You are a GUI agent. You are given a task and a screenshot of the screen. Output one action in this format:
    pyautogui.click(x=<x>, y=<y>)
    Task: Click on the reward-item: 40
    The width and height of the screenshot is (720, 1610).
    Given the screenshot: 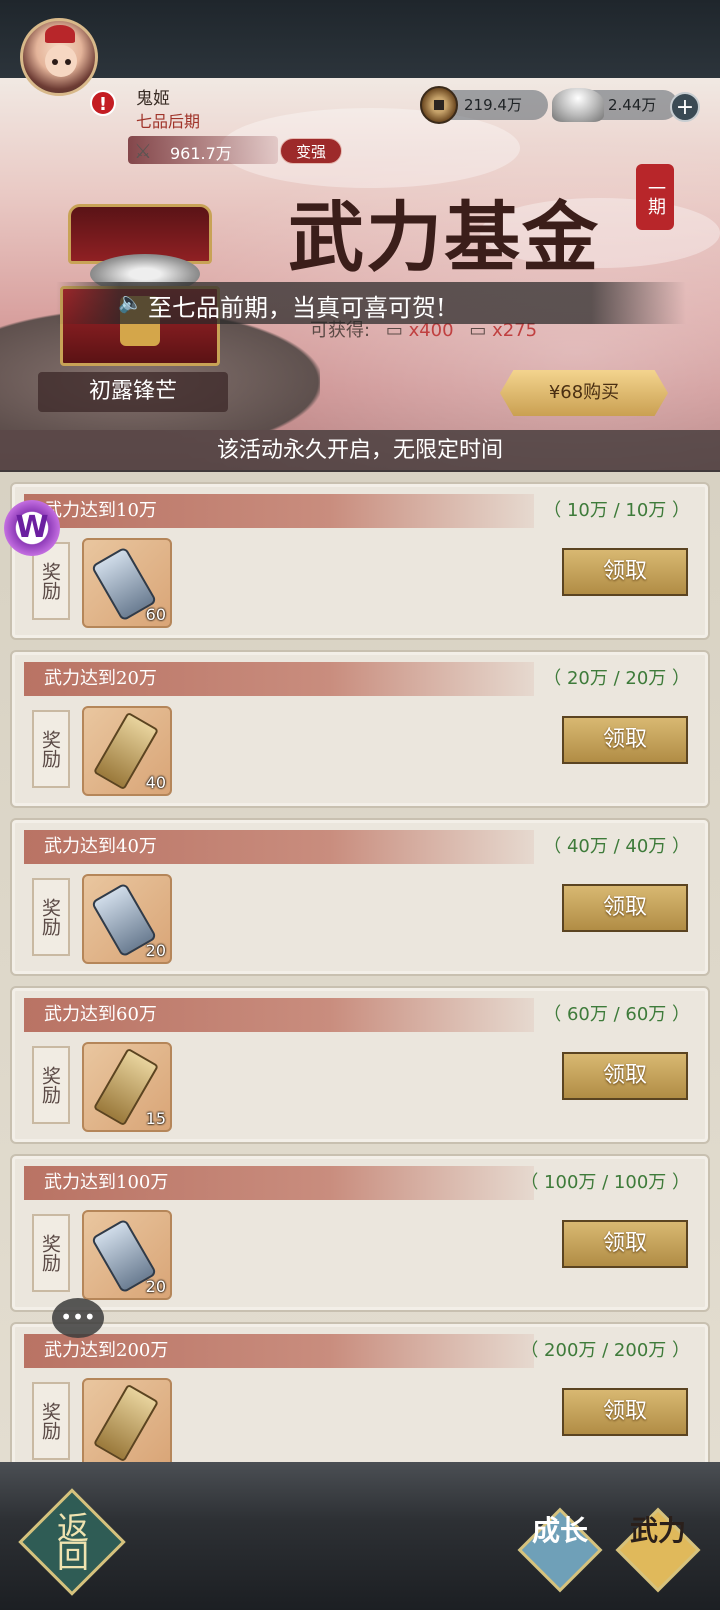 What is the action you would take?
    pyautogui.click(x=127, y=751)
    